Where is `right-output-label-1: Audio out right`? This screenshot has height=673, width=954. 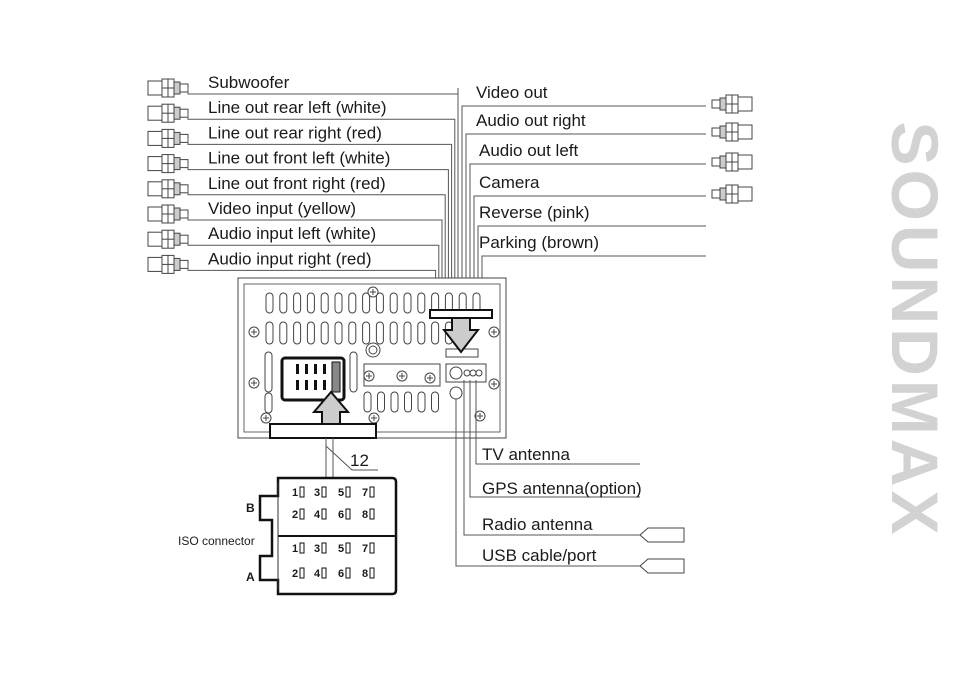 right-output-label-1: Audio out right is located at coordinates (531, 120).